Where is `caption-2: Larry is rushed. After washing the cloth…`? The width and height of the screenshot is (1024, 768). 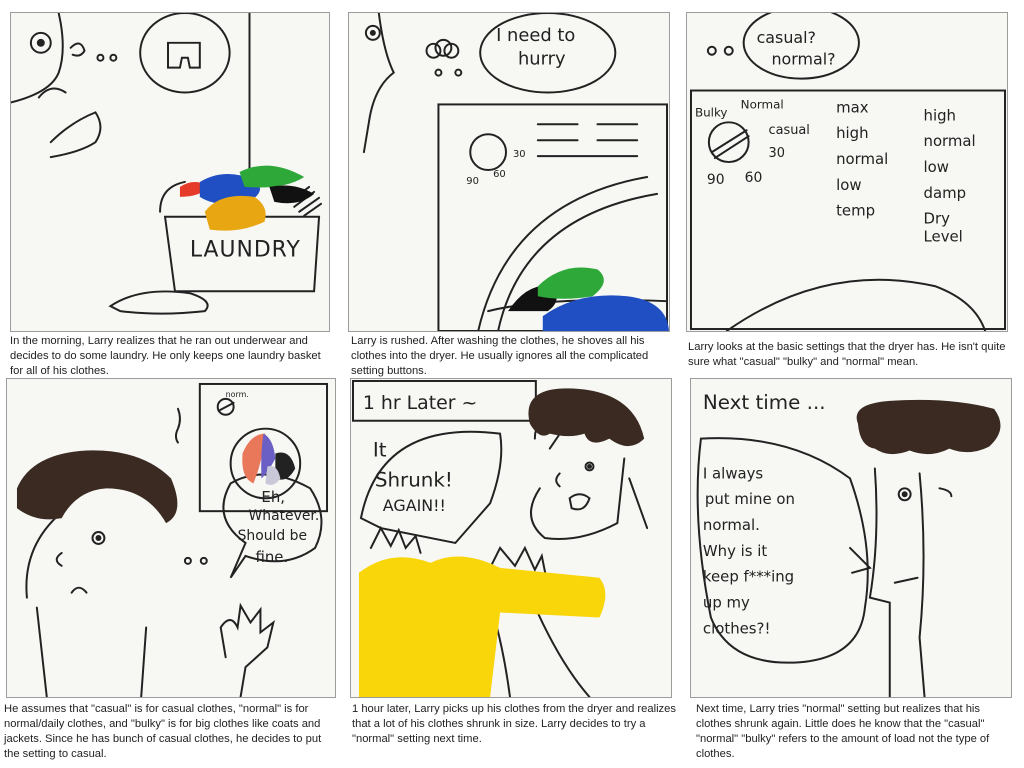
caption-2: Larry is rushed. After washing the cloth… is located at coordinates (500, 356).